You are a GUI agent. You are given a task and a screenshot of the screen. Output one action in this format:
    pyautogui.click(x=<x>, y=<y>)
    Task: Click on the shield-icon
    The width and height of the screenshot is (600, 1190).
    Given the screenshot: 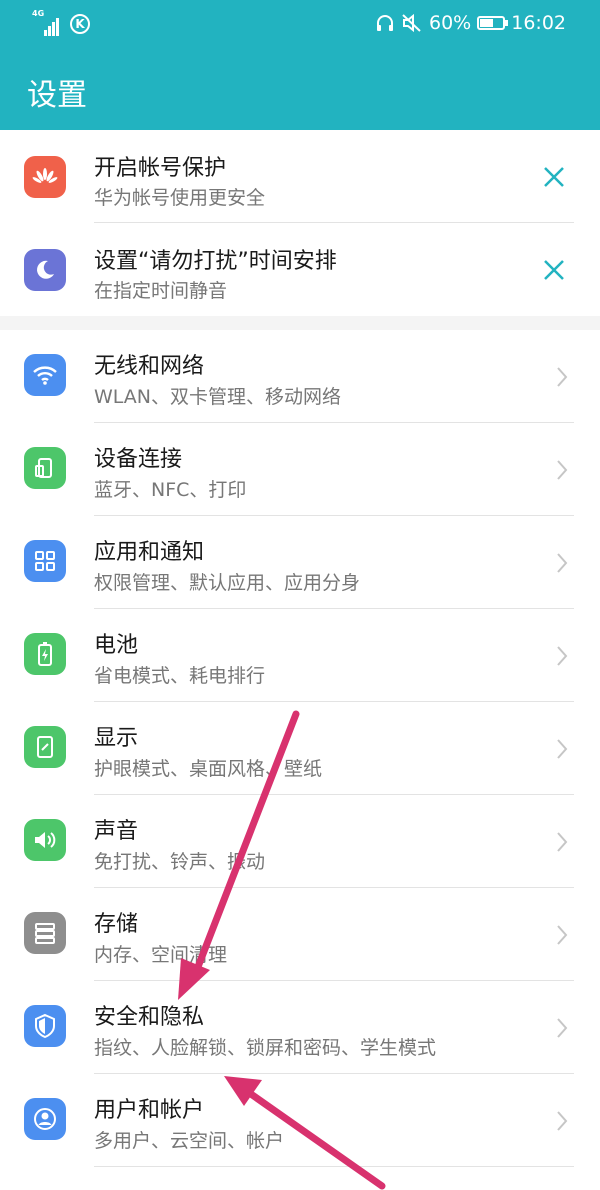 What is the action you would take?
    pyautogui.click(x=45, y=1026)
    